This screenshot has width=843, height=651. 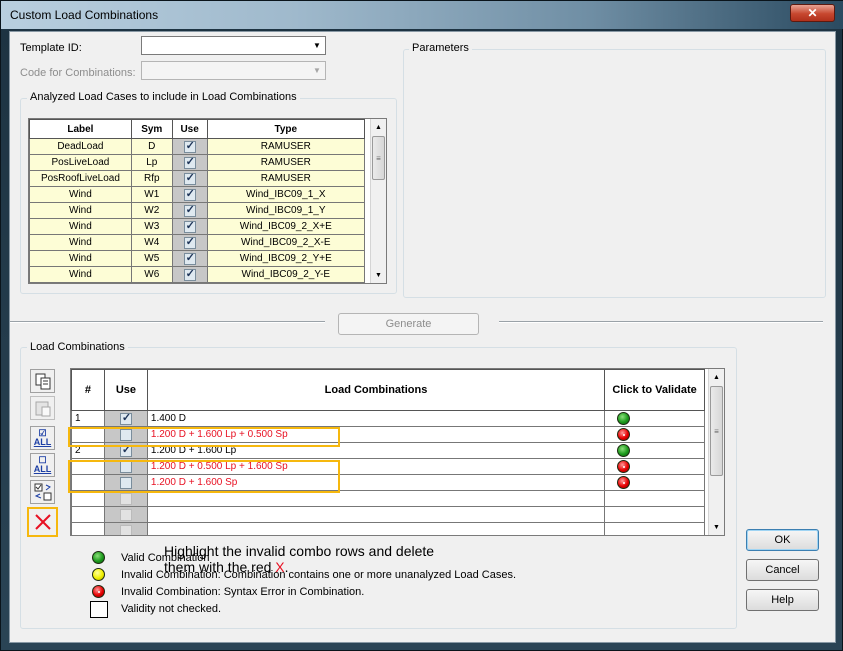 I want to click on combo-text: 1.400 D, so click(x=376, y=418).